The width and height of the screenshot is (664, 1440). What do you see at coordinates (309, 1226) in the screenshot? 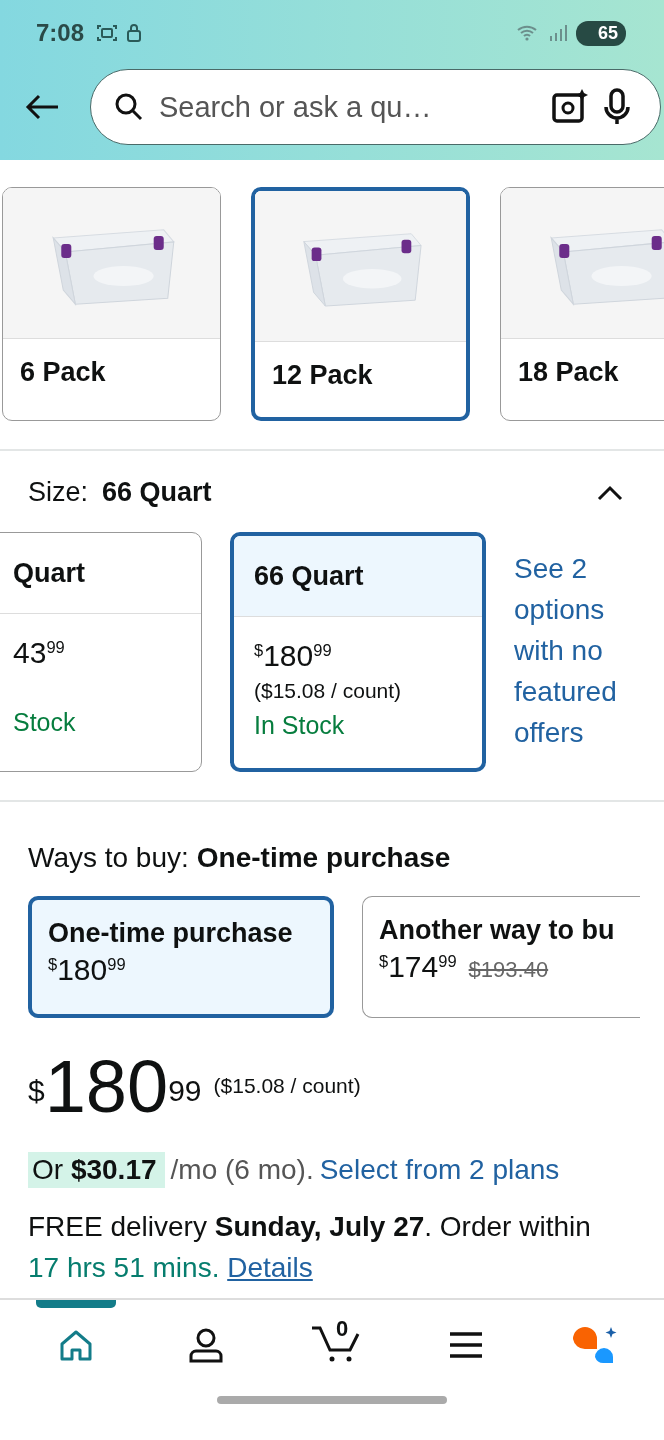
I see `delivery-text: FREE delivery Sunday, July 27. Order within` at bounding box center [309, 1226].